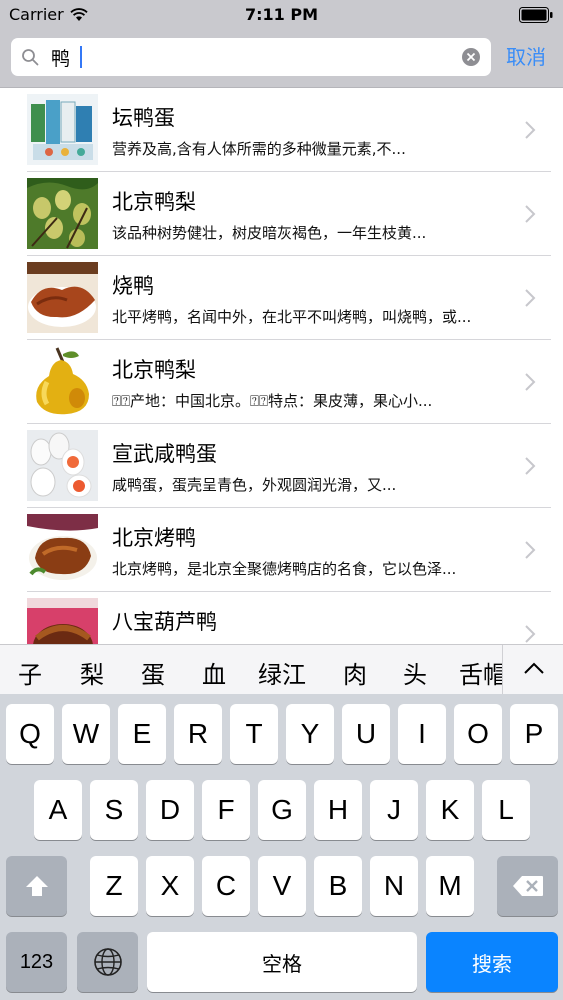  I want to click on key-t: T, so click(254, 734).